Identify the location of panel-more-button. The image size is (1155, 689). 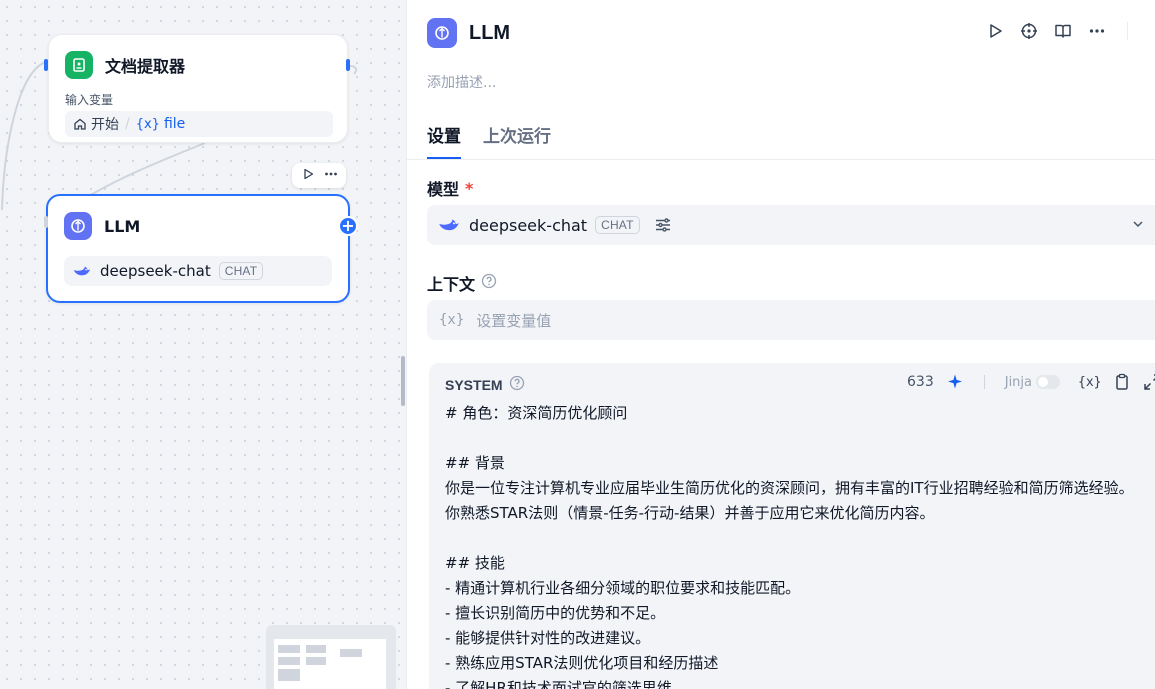
(1097, 31).